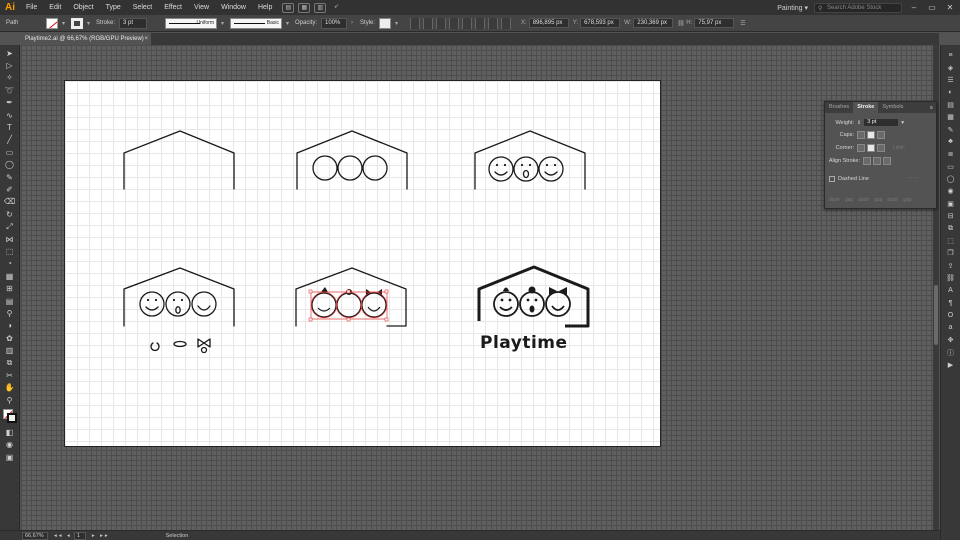 This screenshot has width=960, height=540. Describe the element at coordinates (320, 7) in the screenshot. I see `arrange-documents-icon: ▥` at that location.